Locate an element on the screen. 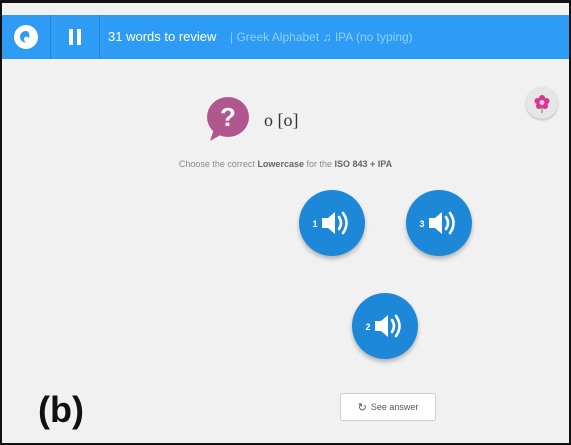 Image resolution: width=571 pixels, height=445 pixels. choice-number: 3 is located at coordinates (422, 224).